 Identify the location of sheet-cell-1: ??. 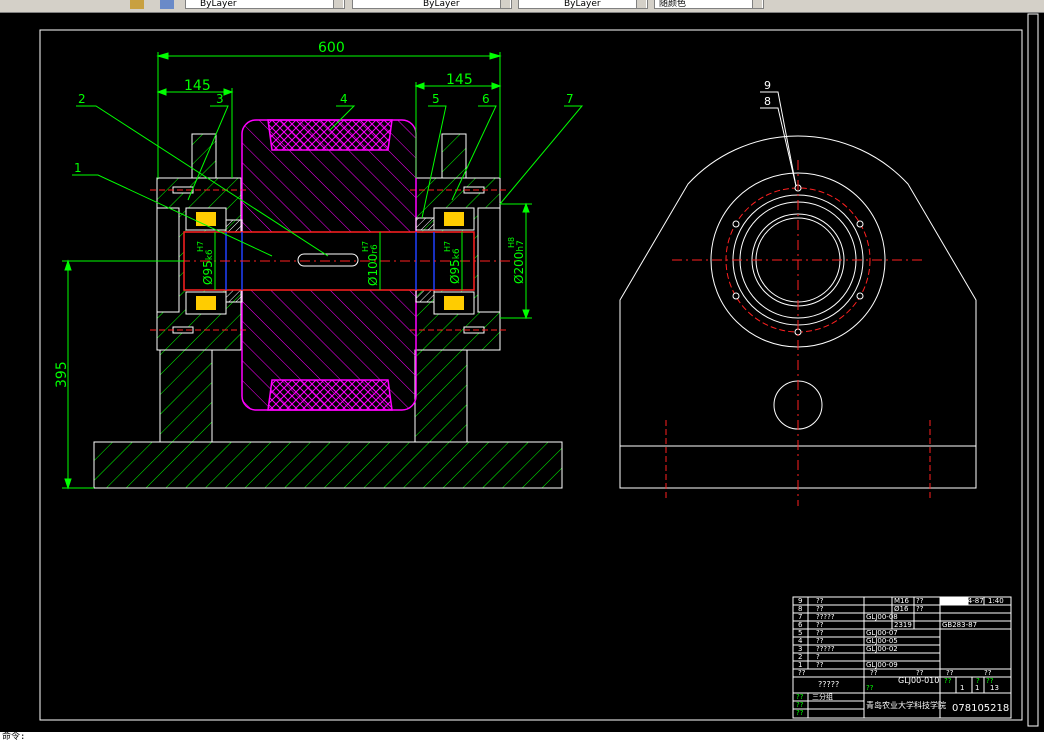
(870, 688).